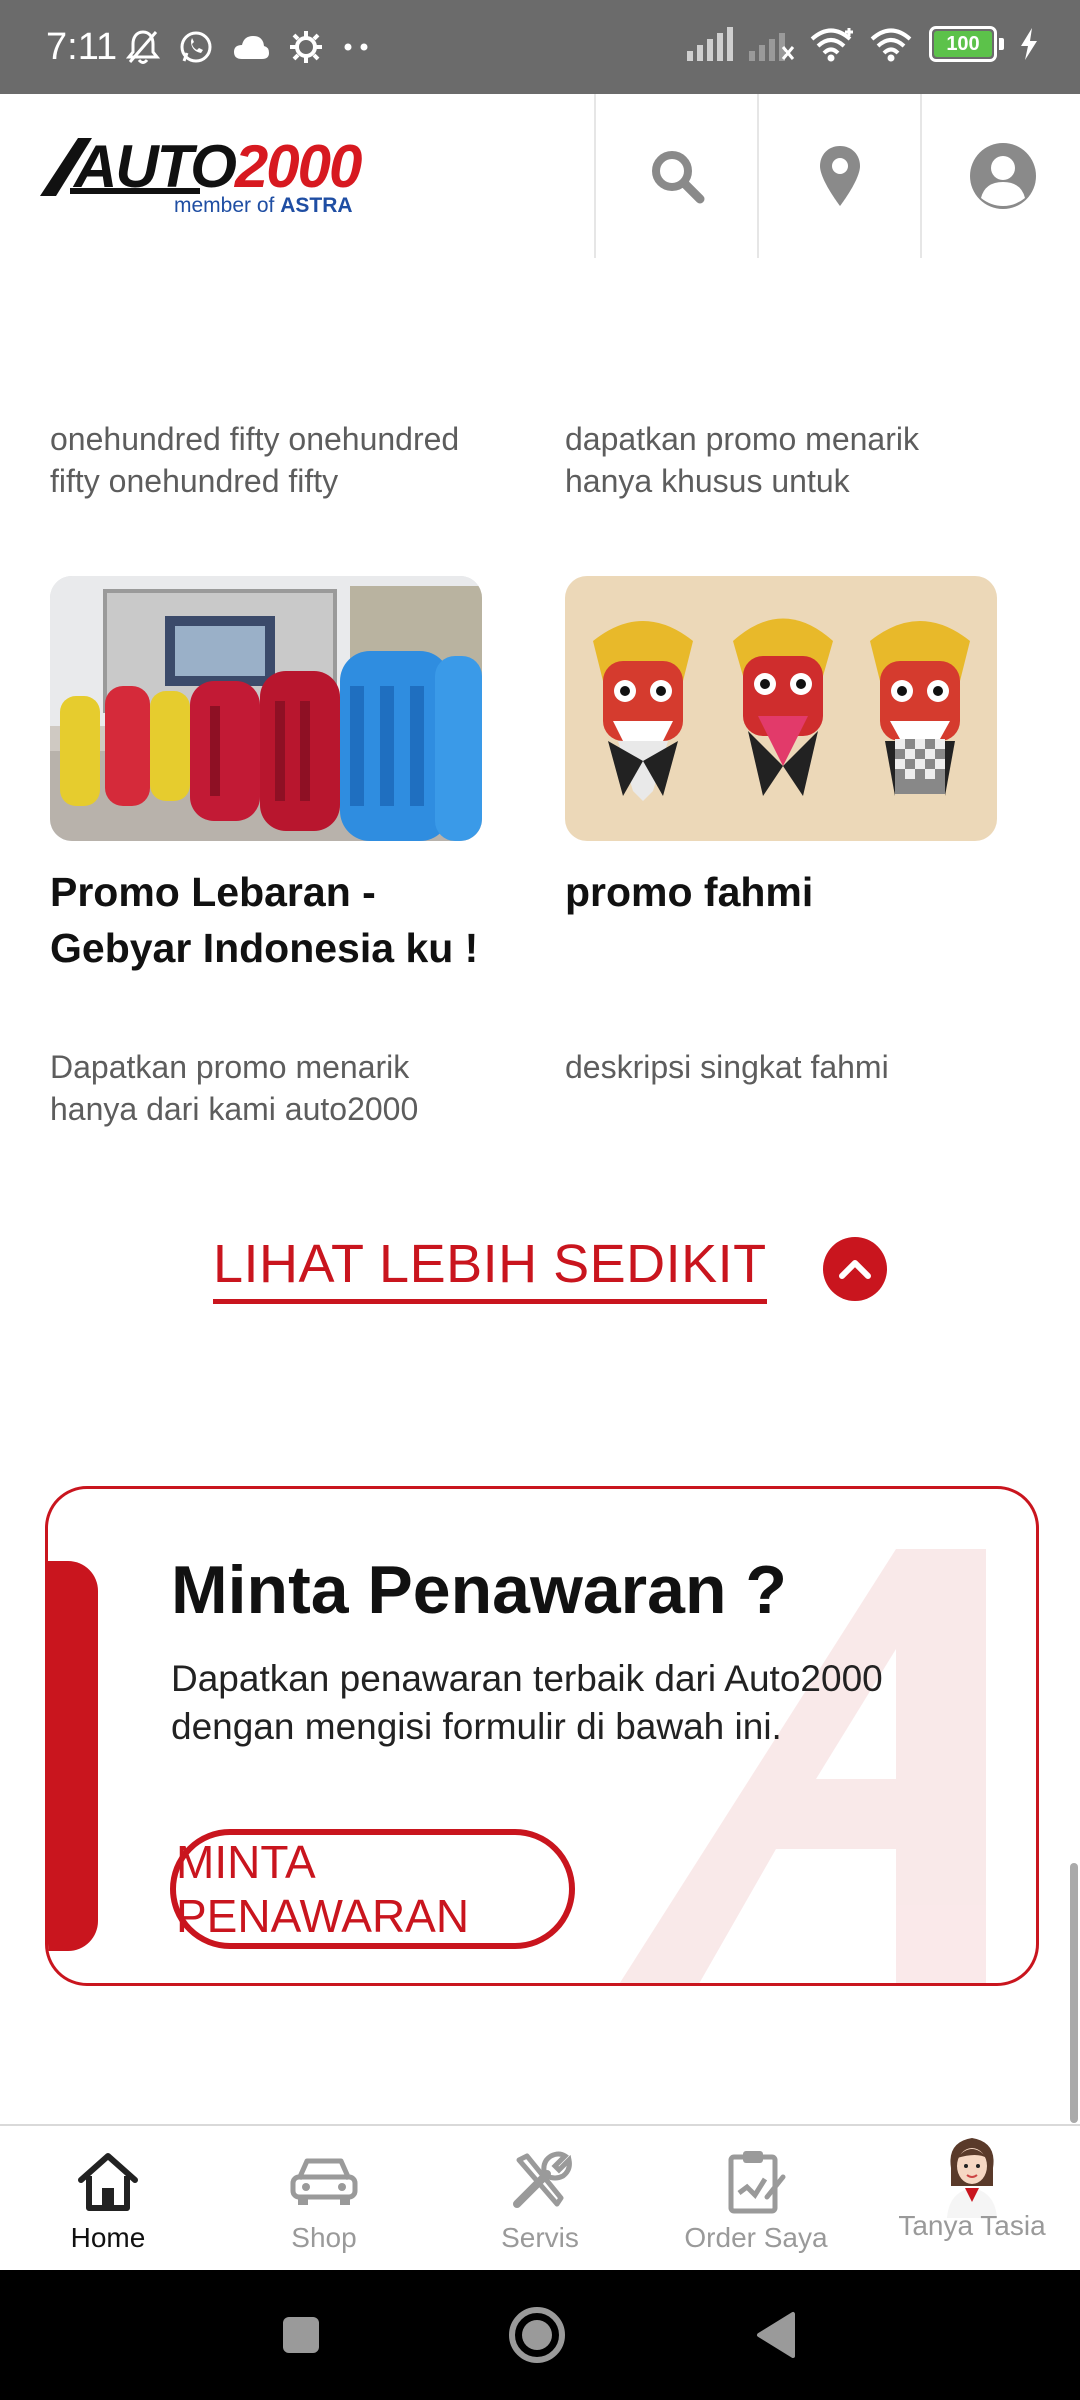 Image resolution: width=1080 pixels, height=2400 pixels. Describe the element at coordinates (831, 45) in the screenshot. I see `wifi-plus-icon` at that location.